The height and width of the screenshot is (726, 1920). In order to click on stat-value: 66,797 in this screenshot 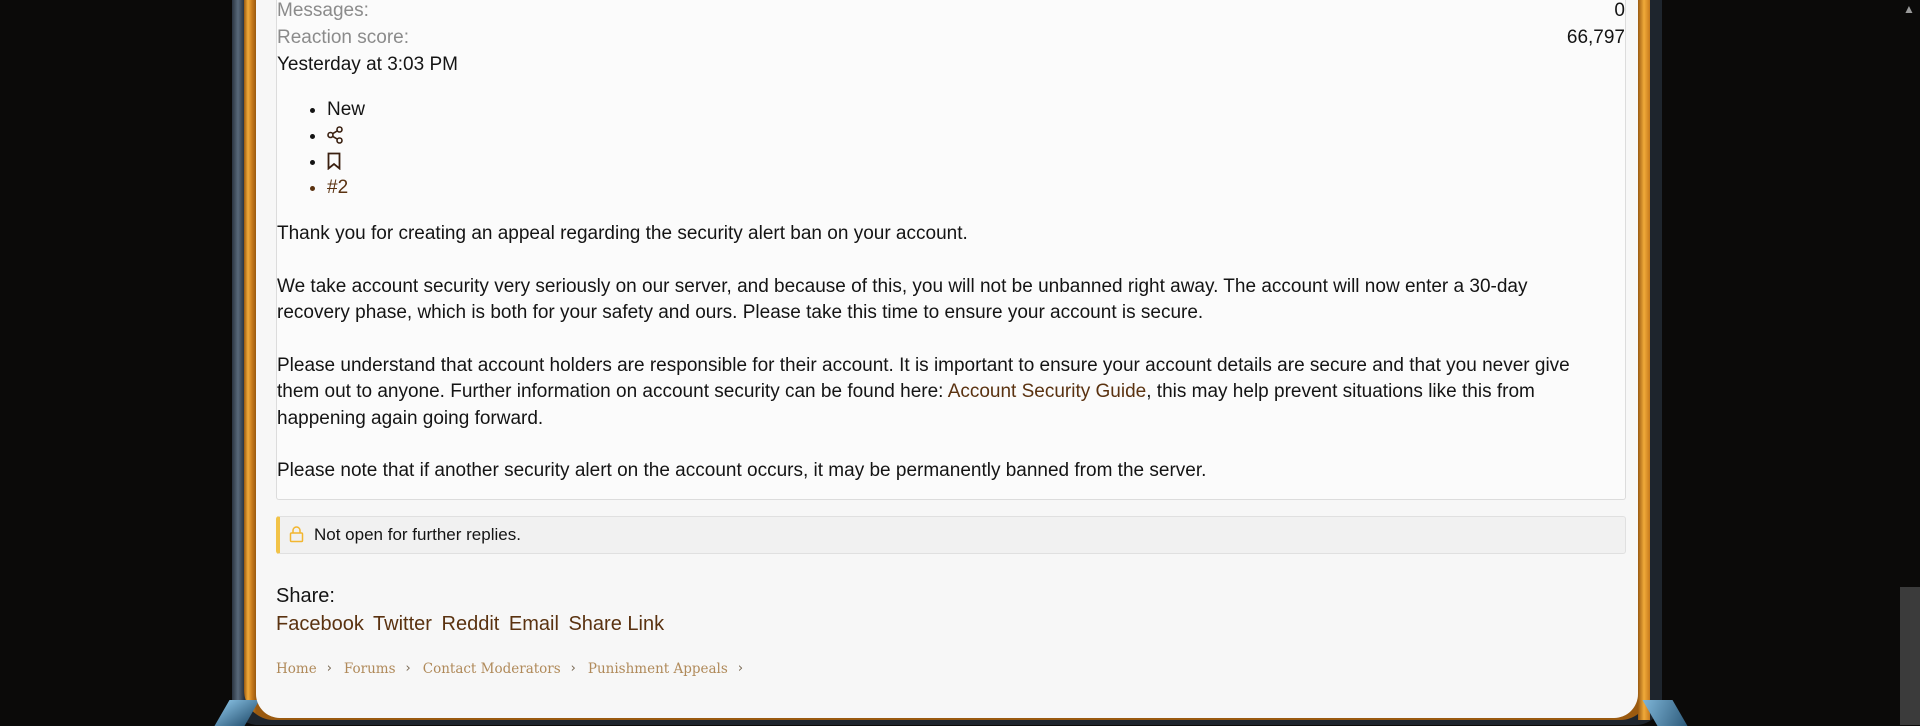, I will do `click(1595, 37)`.